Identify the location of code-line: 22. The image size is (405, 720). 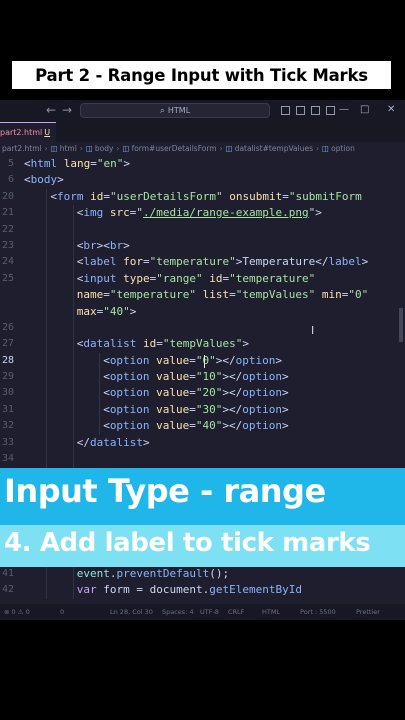
(202, 230).